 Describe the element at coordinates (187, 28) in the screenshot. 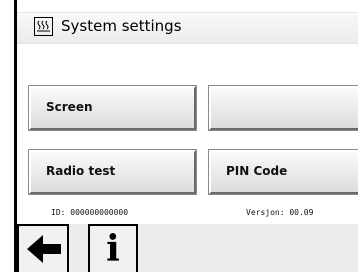

I see `header-bar: System settings` at that location.